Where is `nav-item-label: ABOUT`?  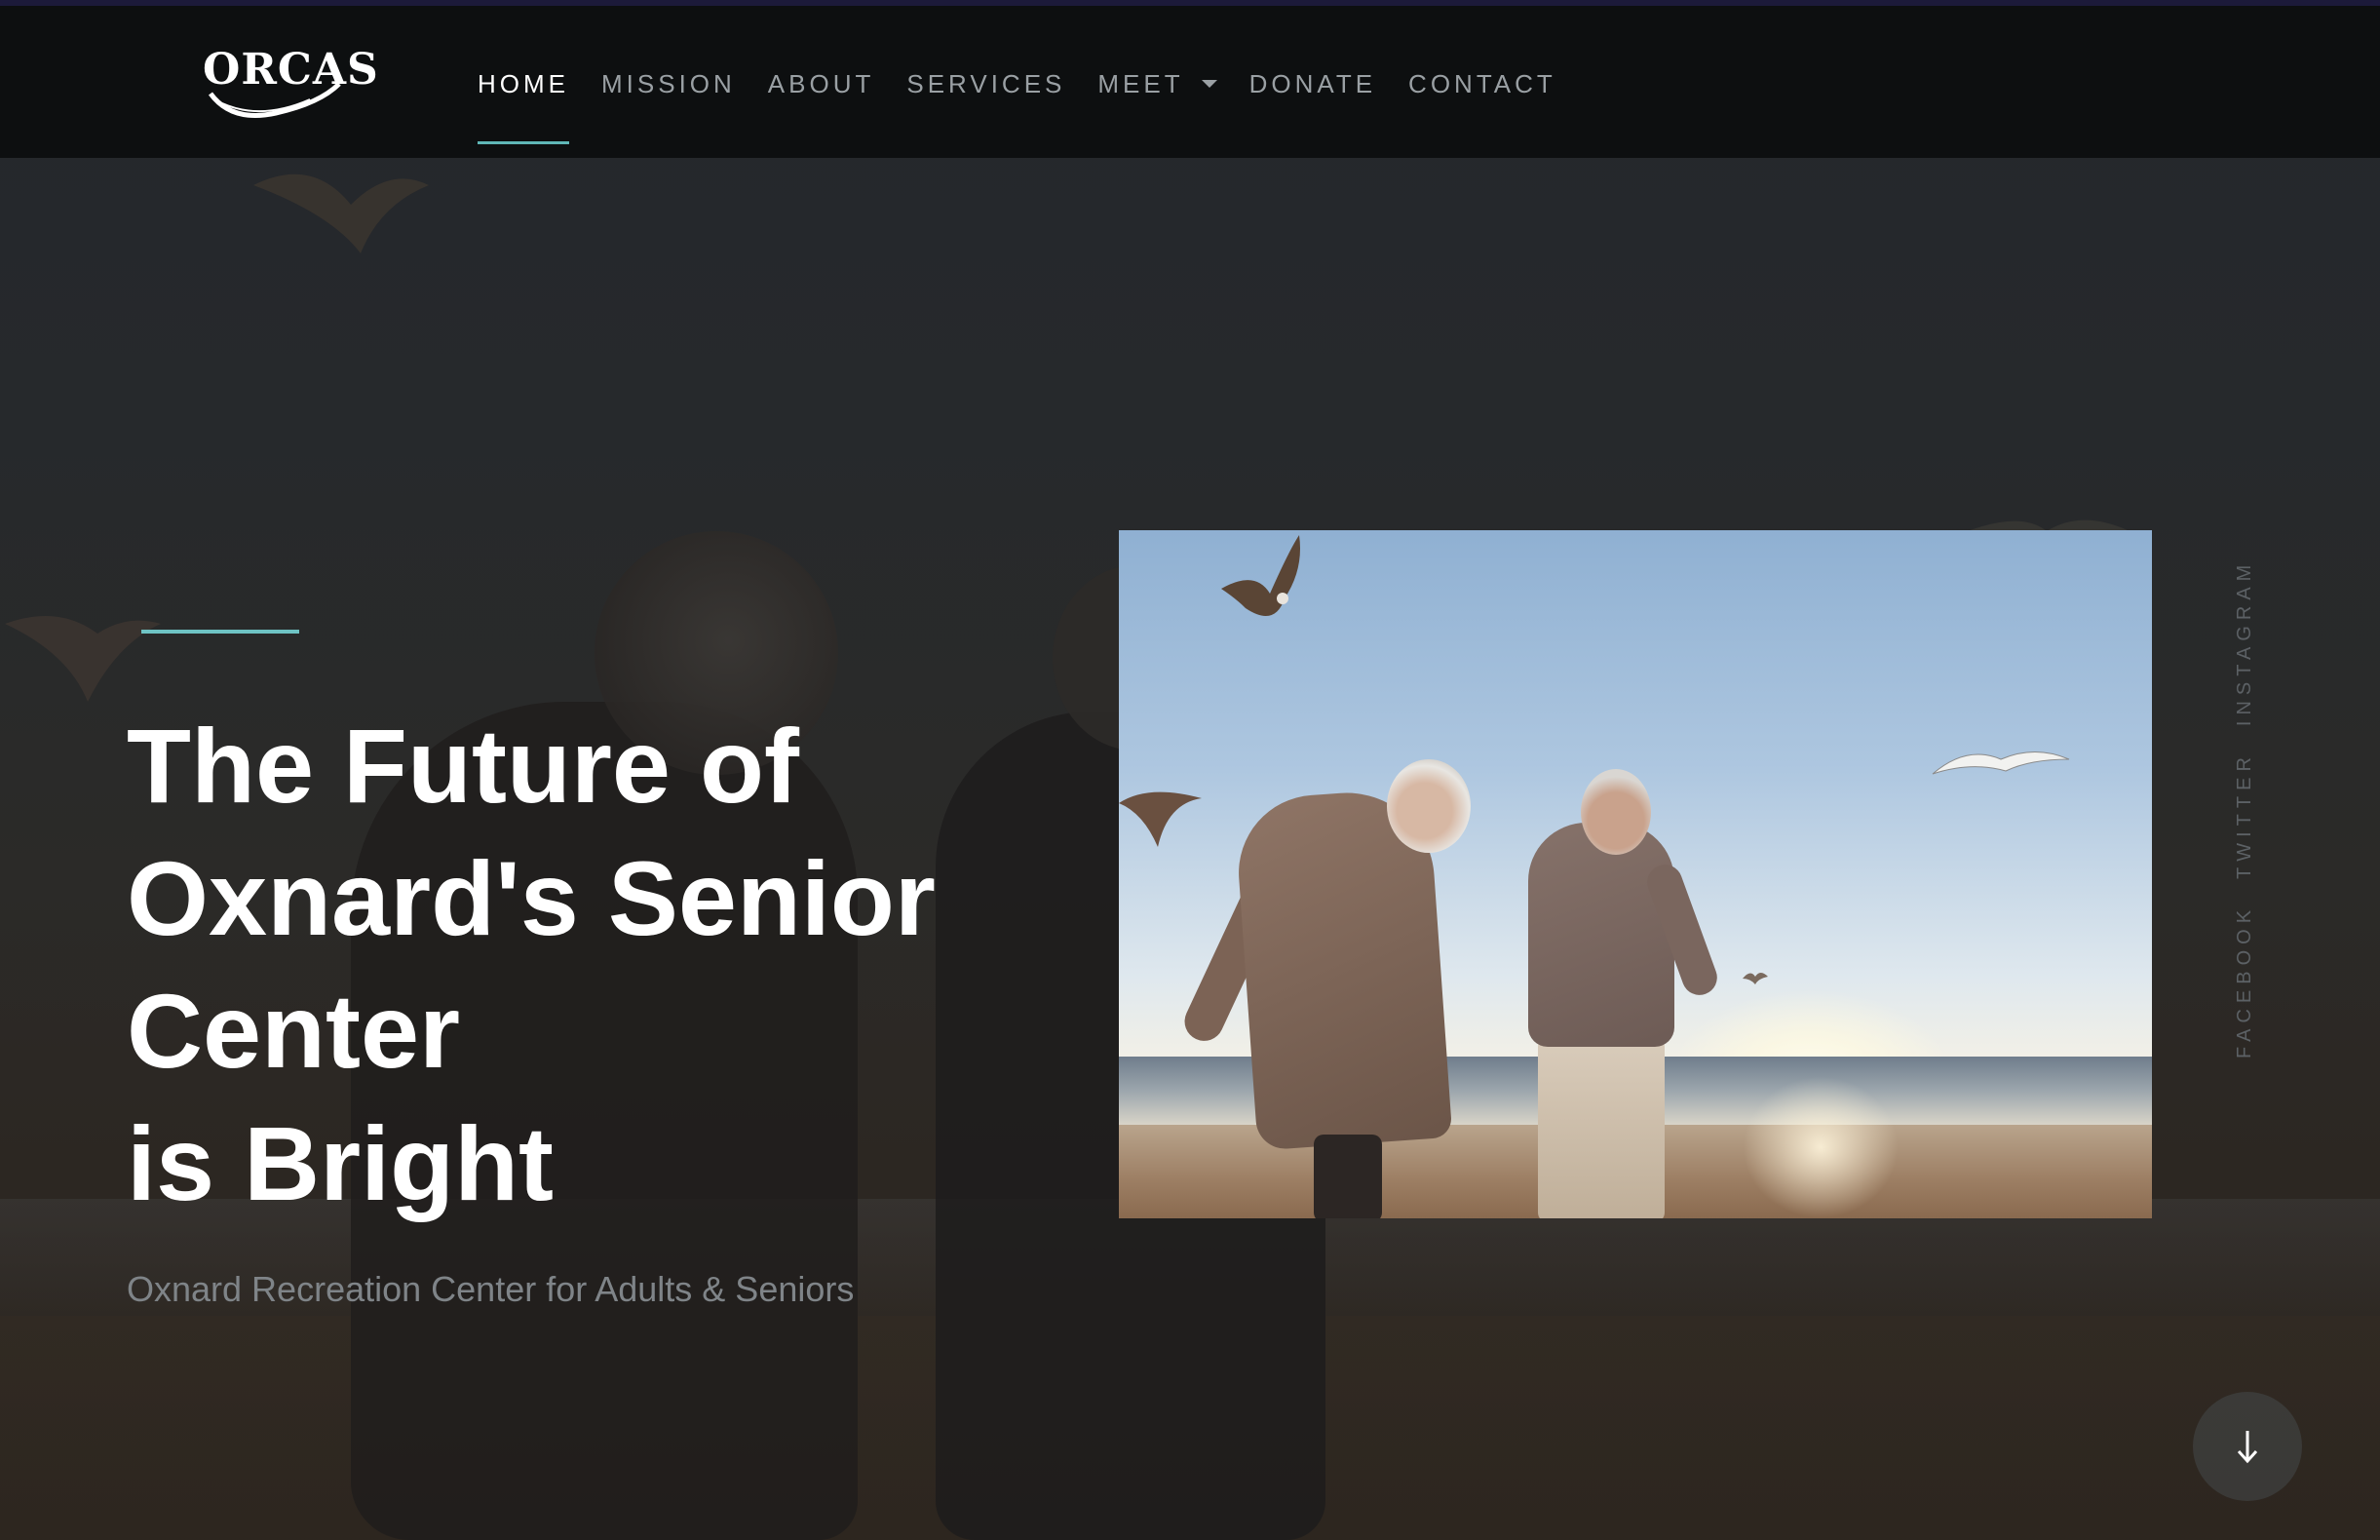 nav-item-label: ABOUT is located at coordinates (821, 83).